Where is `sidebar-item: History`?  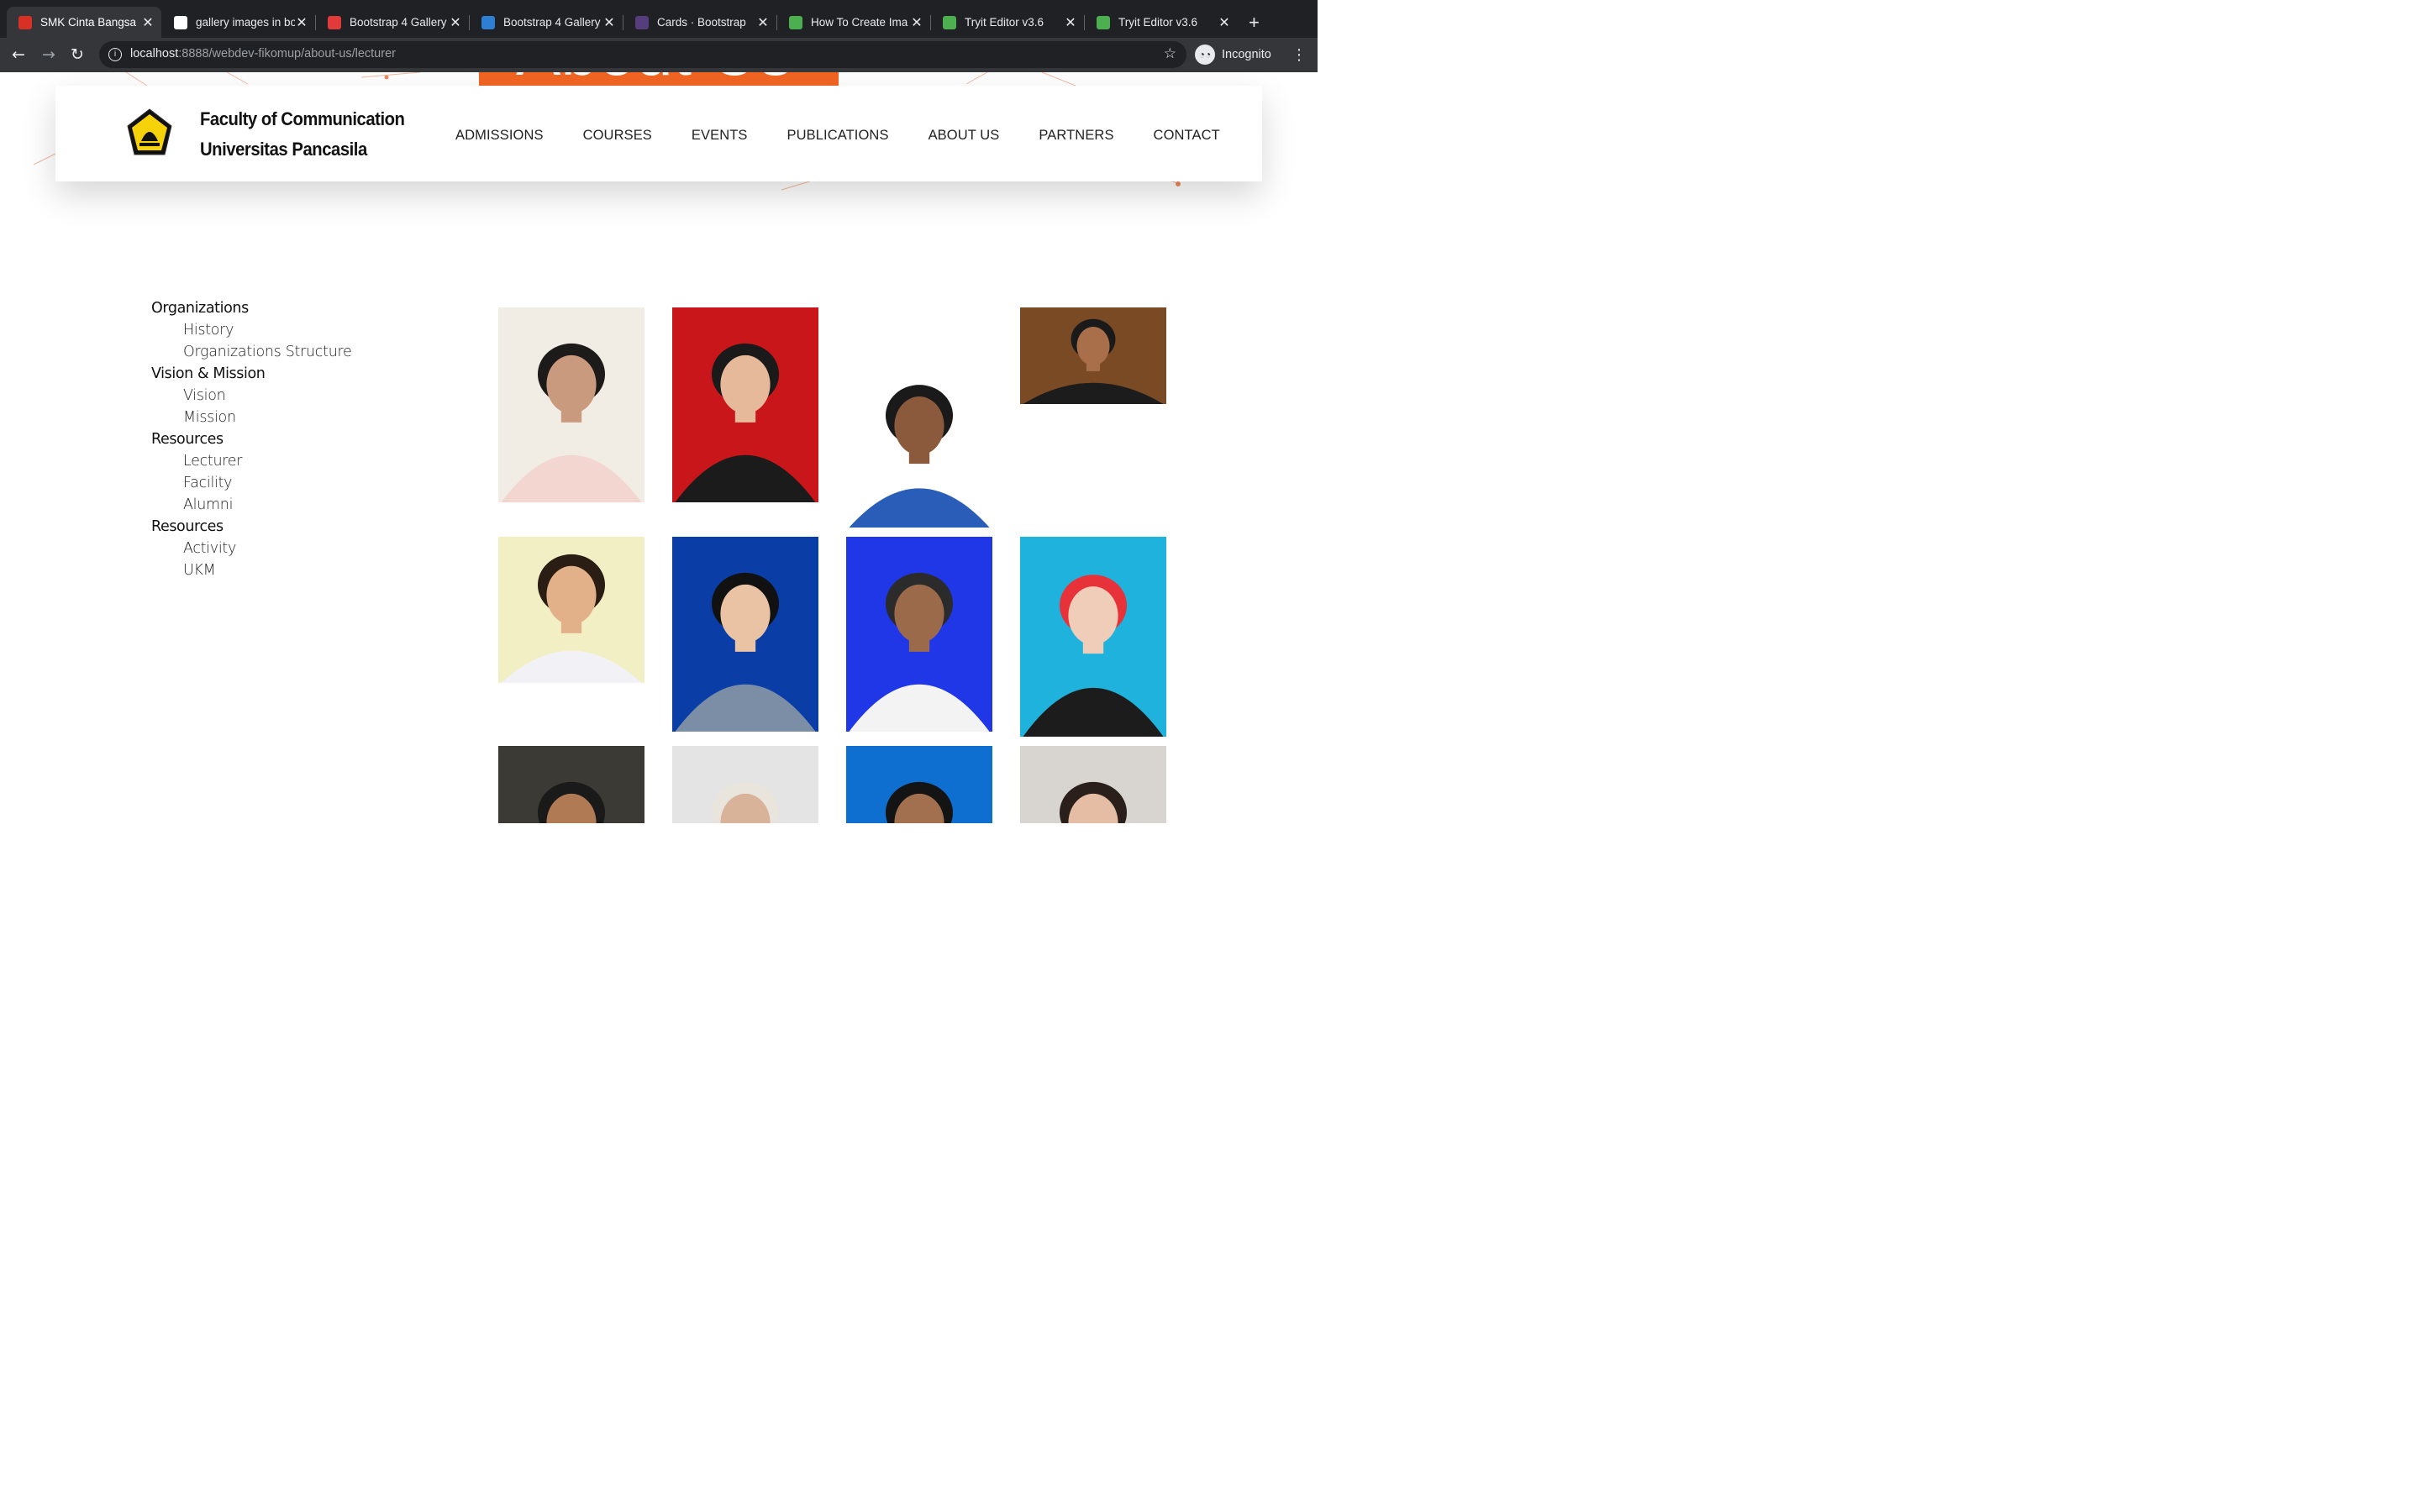 sidebar-item: History is located at coordinates (251, 330).